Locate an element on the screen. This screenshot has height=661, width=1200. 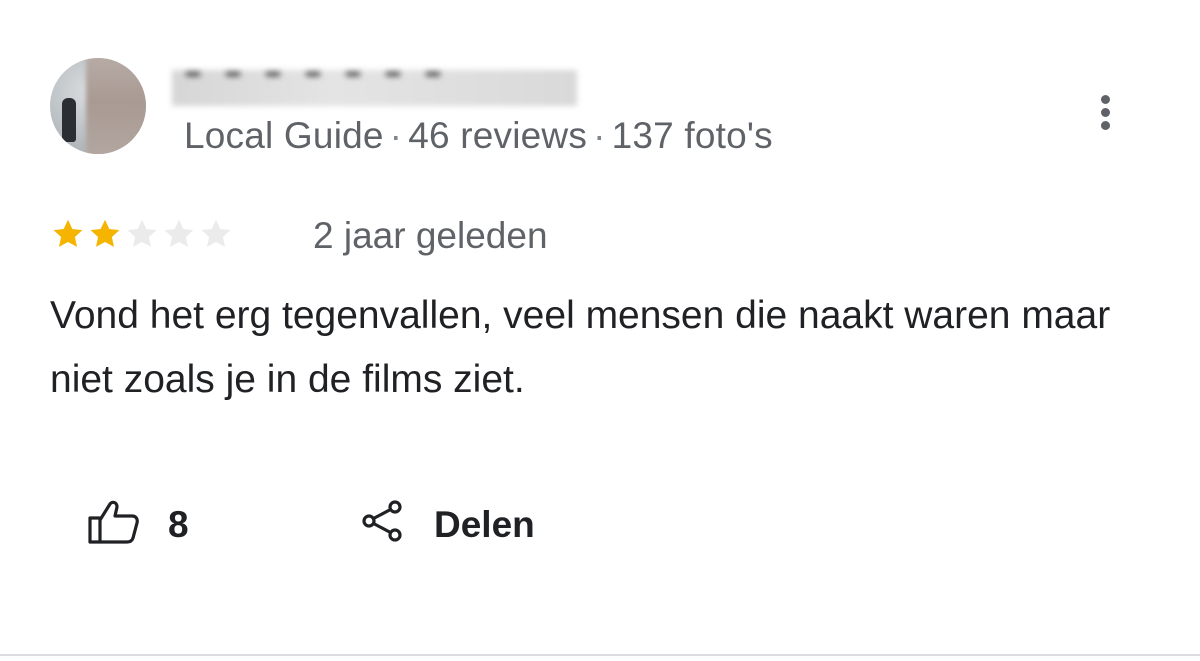
review-time: 2 jaar geleden is located at coordinates (430, 235).